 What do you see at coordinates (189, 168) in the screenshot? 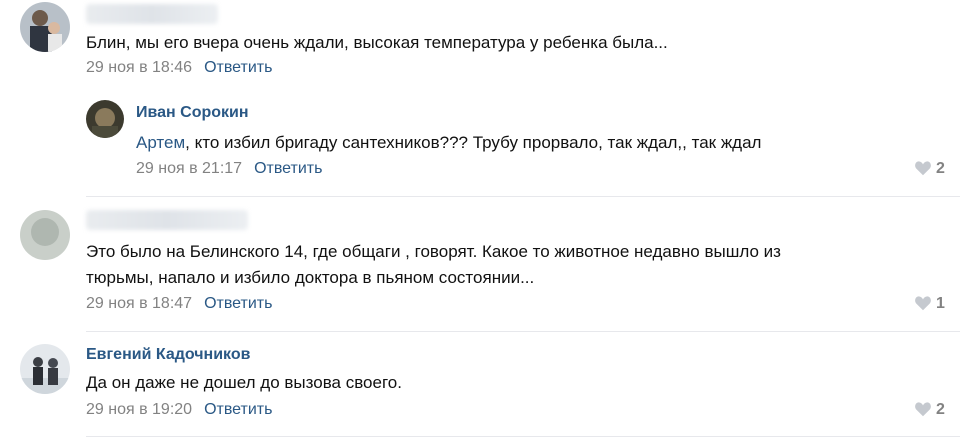
I see `comment-date: 29 ноя в 21:17` at bounding box center [189, 168].